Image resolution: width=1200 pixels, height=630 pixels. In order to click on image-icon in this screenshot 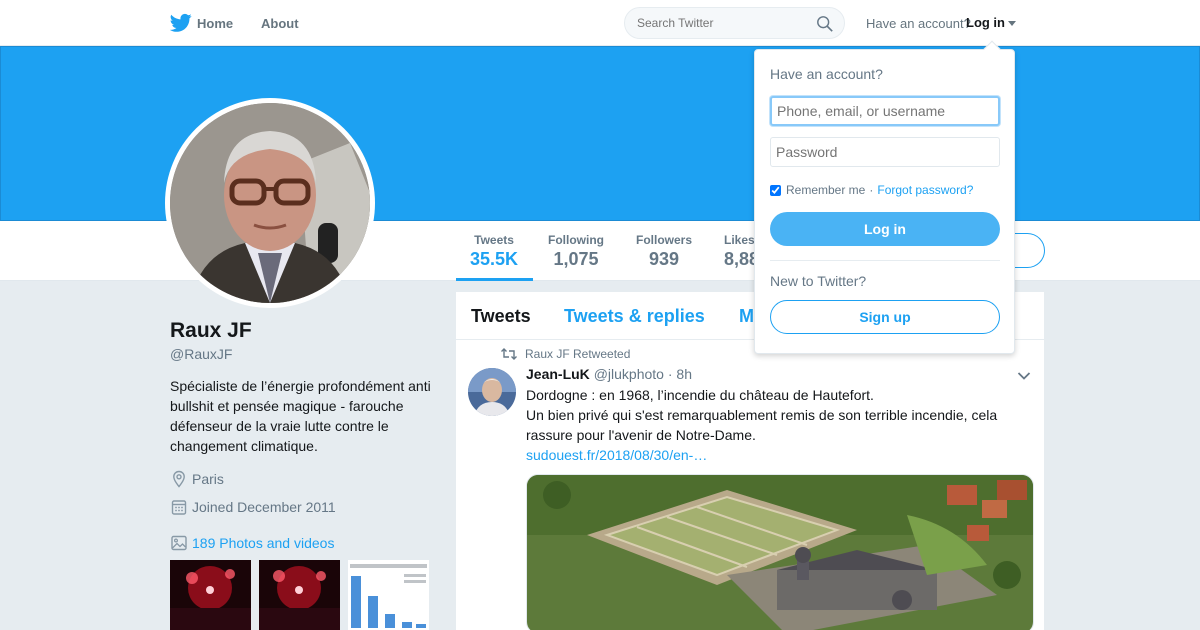, I will do `click(179, 543)`.